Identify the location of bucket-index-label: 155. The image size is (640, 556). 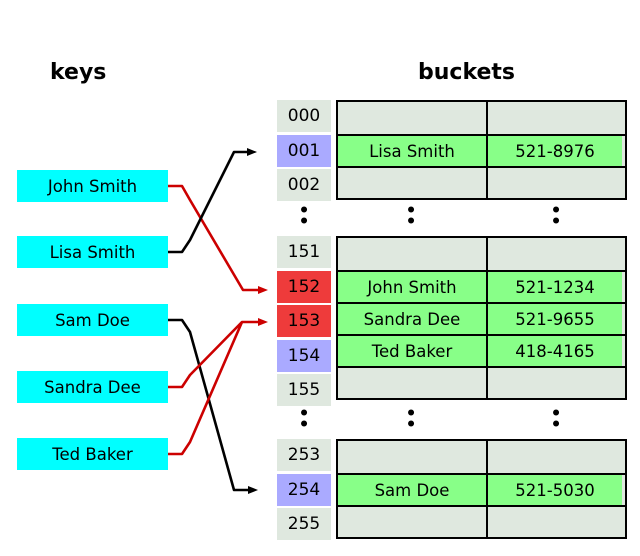
(304, 390).